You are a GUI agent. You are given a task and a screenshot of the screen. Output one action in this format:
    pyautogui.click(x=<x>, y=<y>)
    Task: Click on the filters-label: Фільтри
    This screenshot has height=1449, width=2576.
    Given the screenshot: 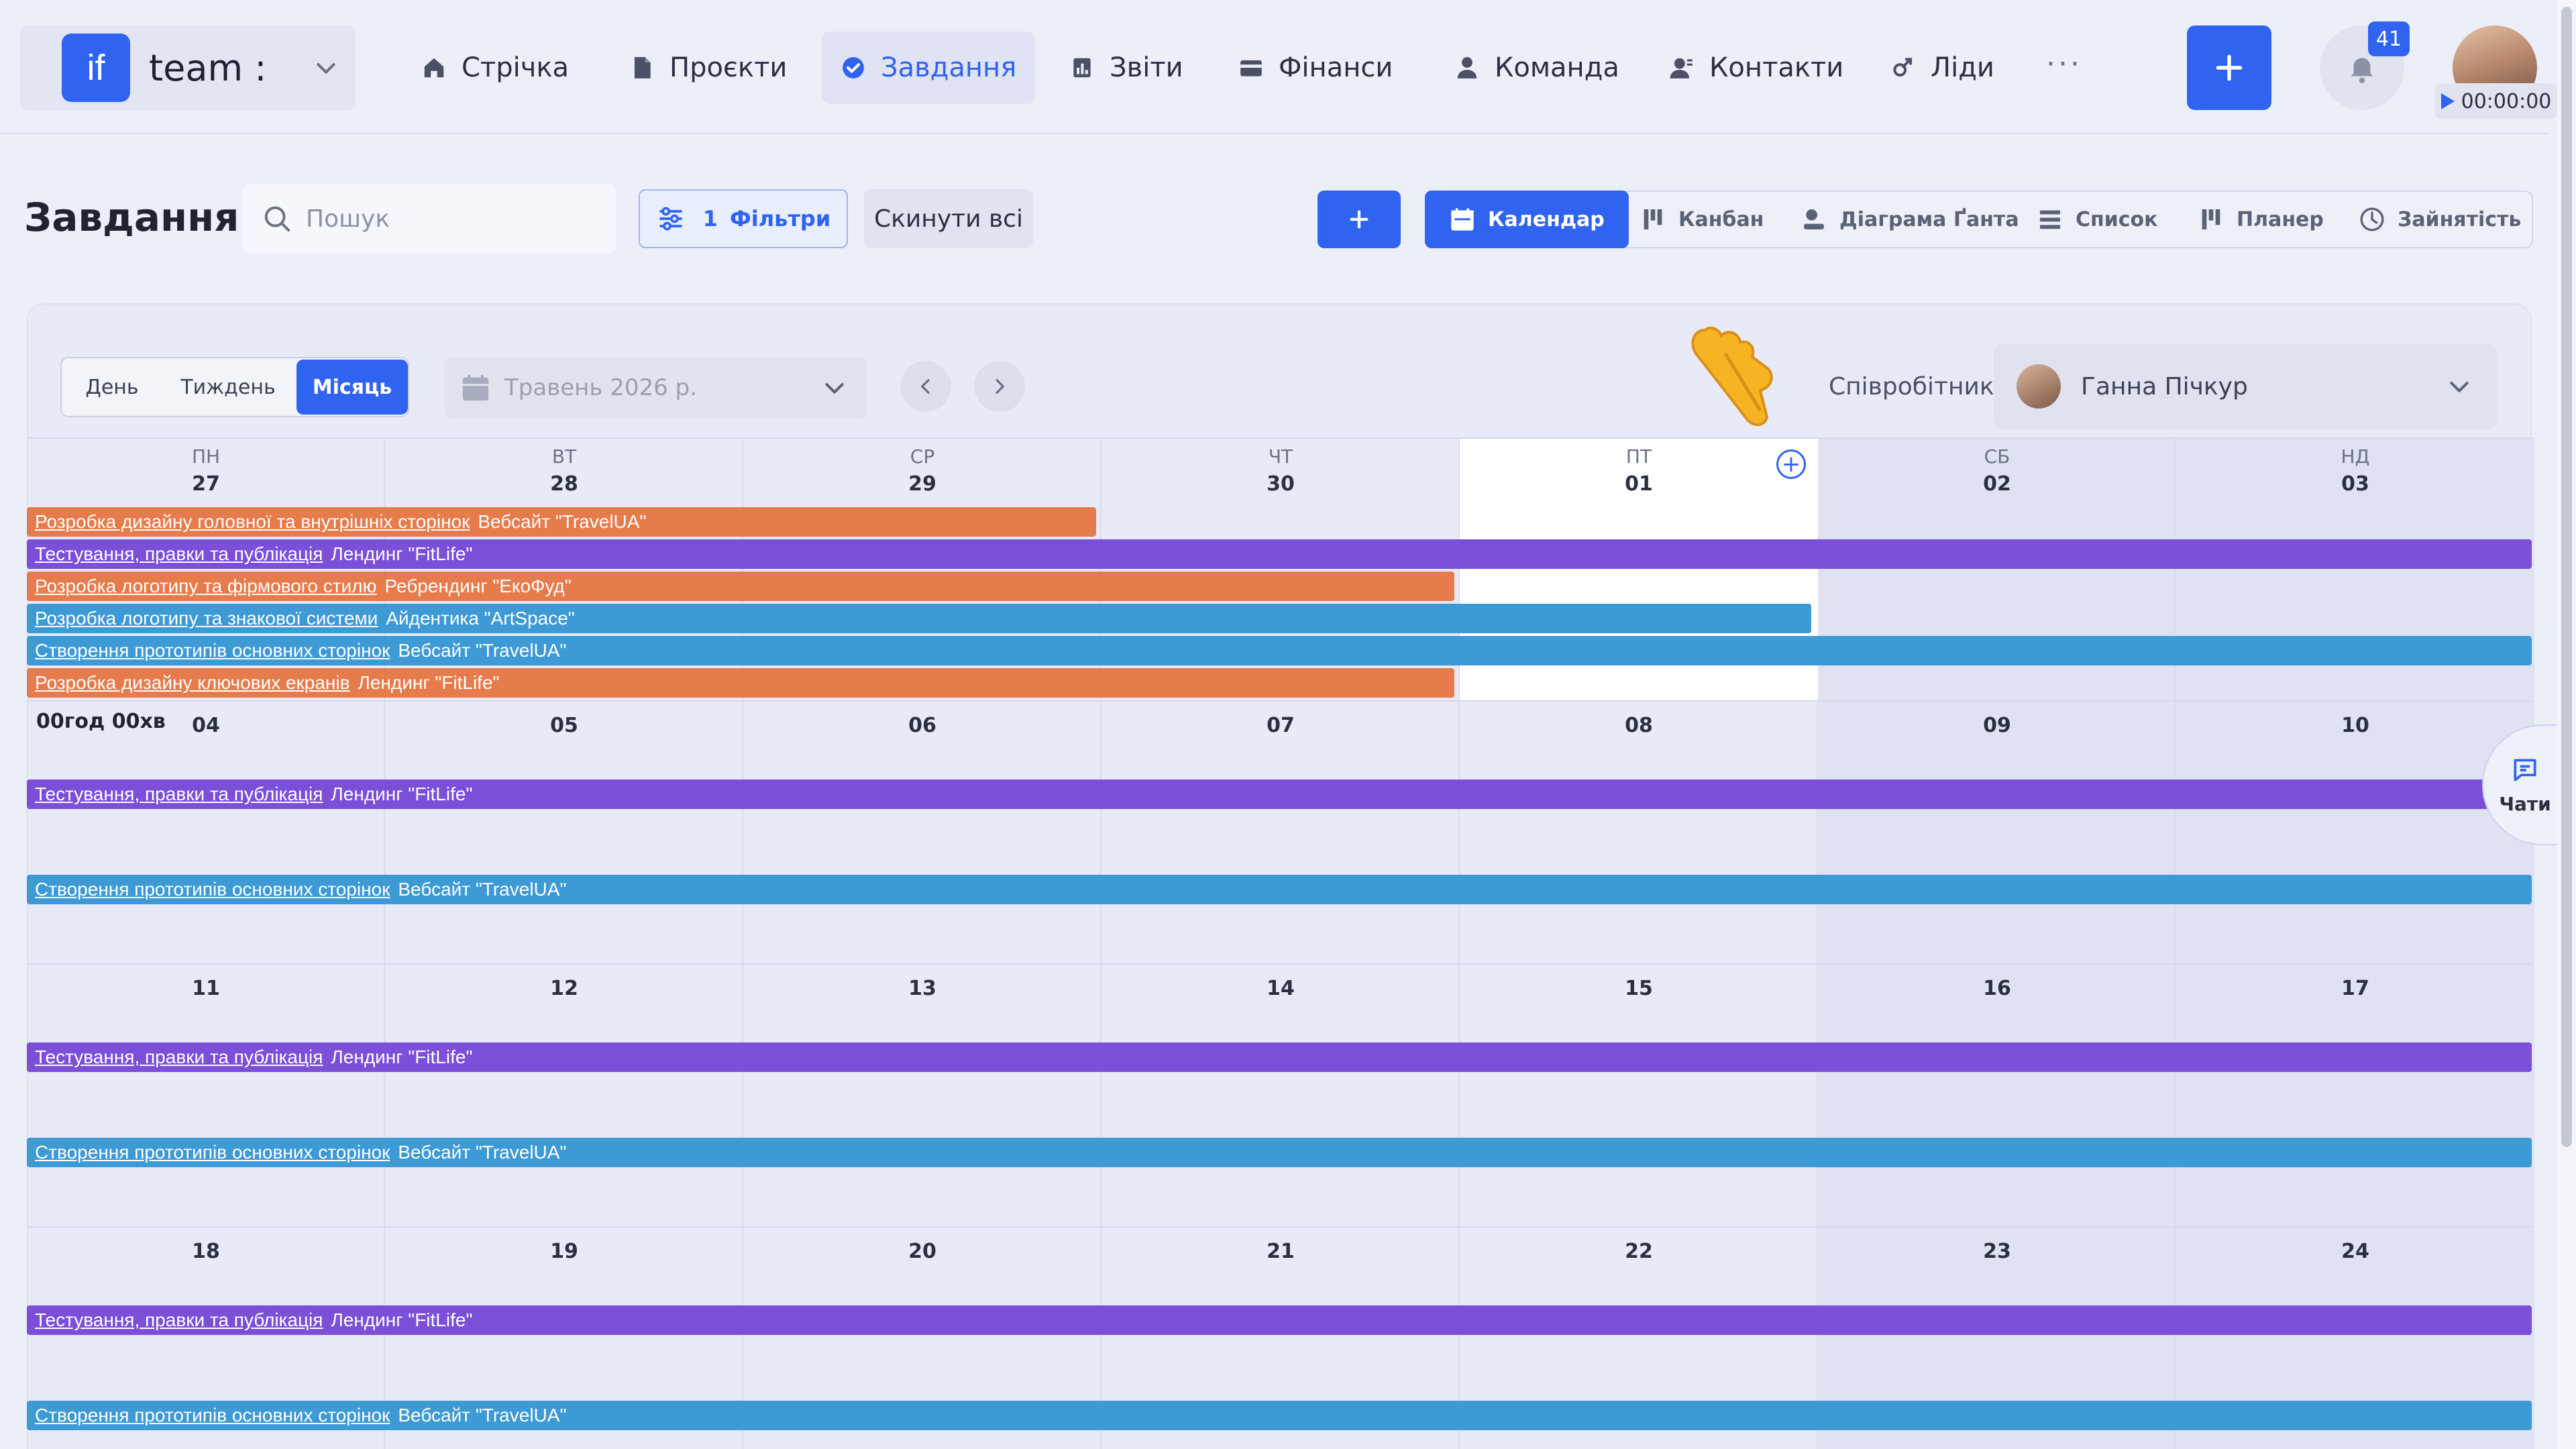 What is the action you would take?
    pyautogui.click(x=780, y=218)
    